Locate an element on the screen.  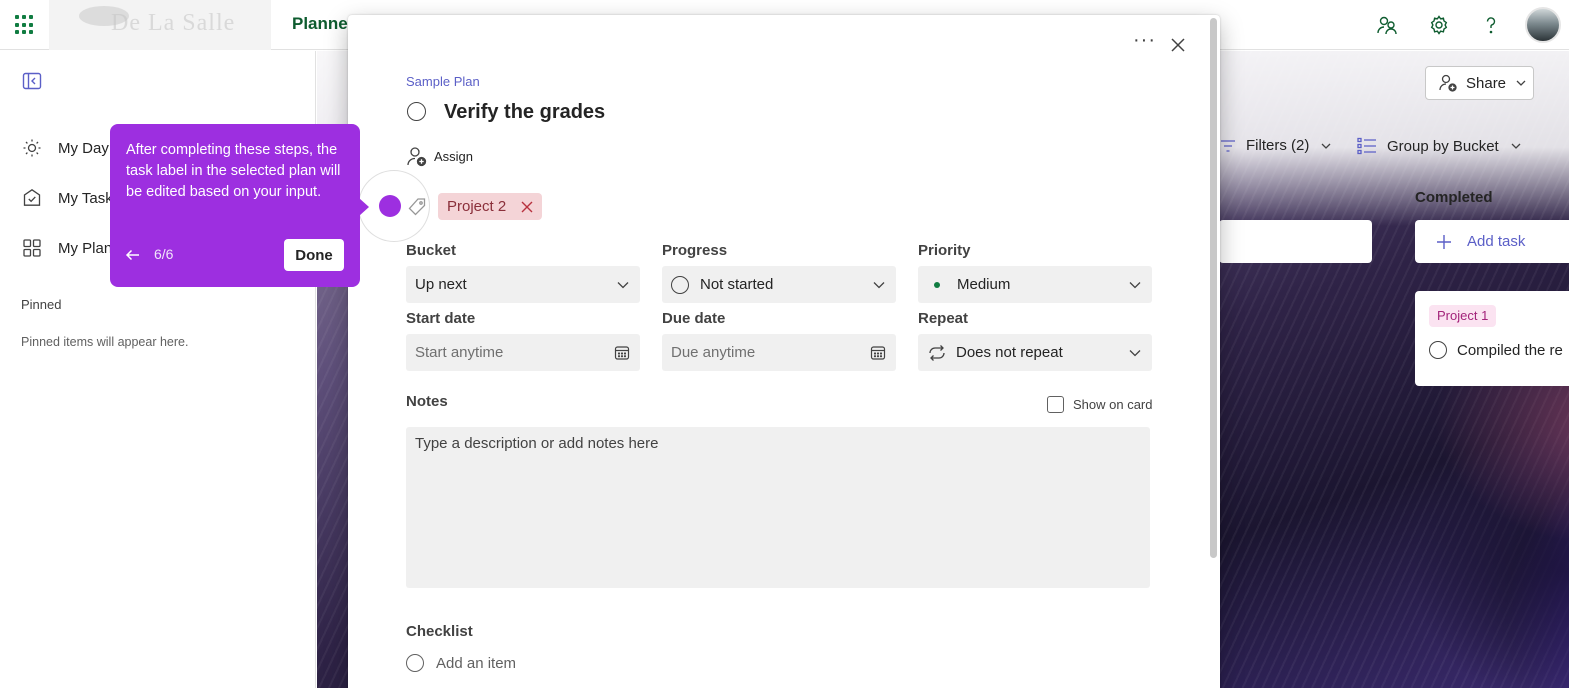
not-started-icon is located at coordinates (680, 284).